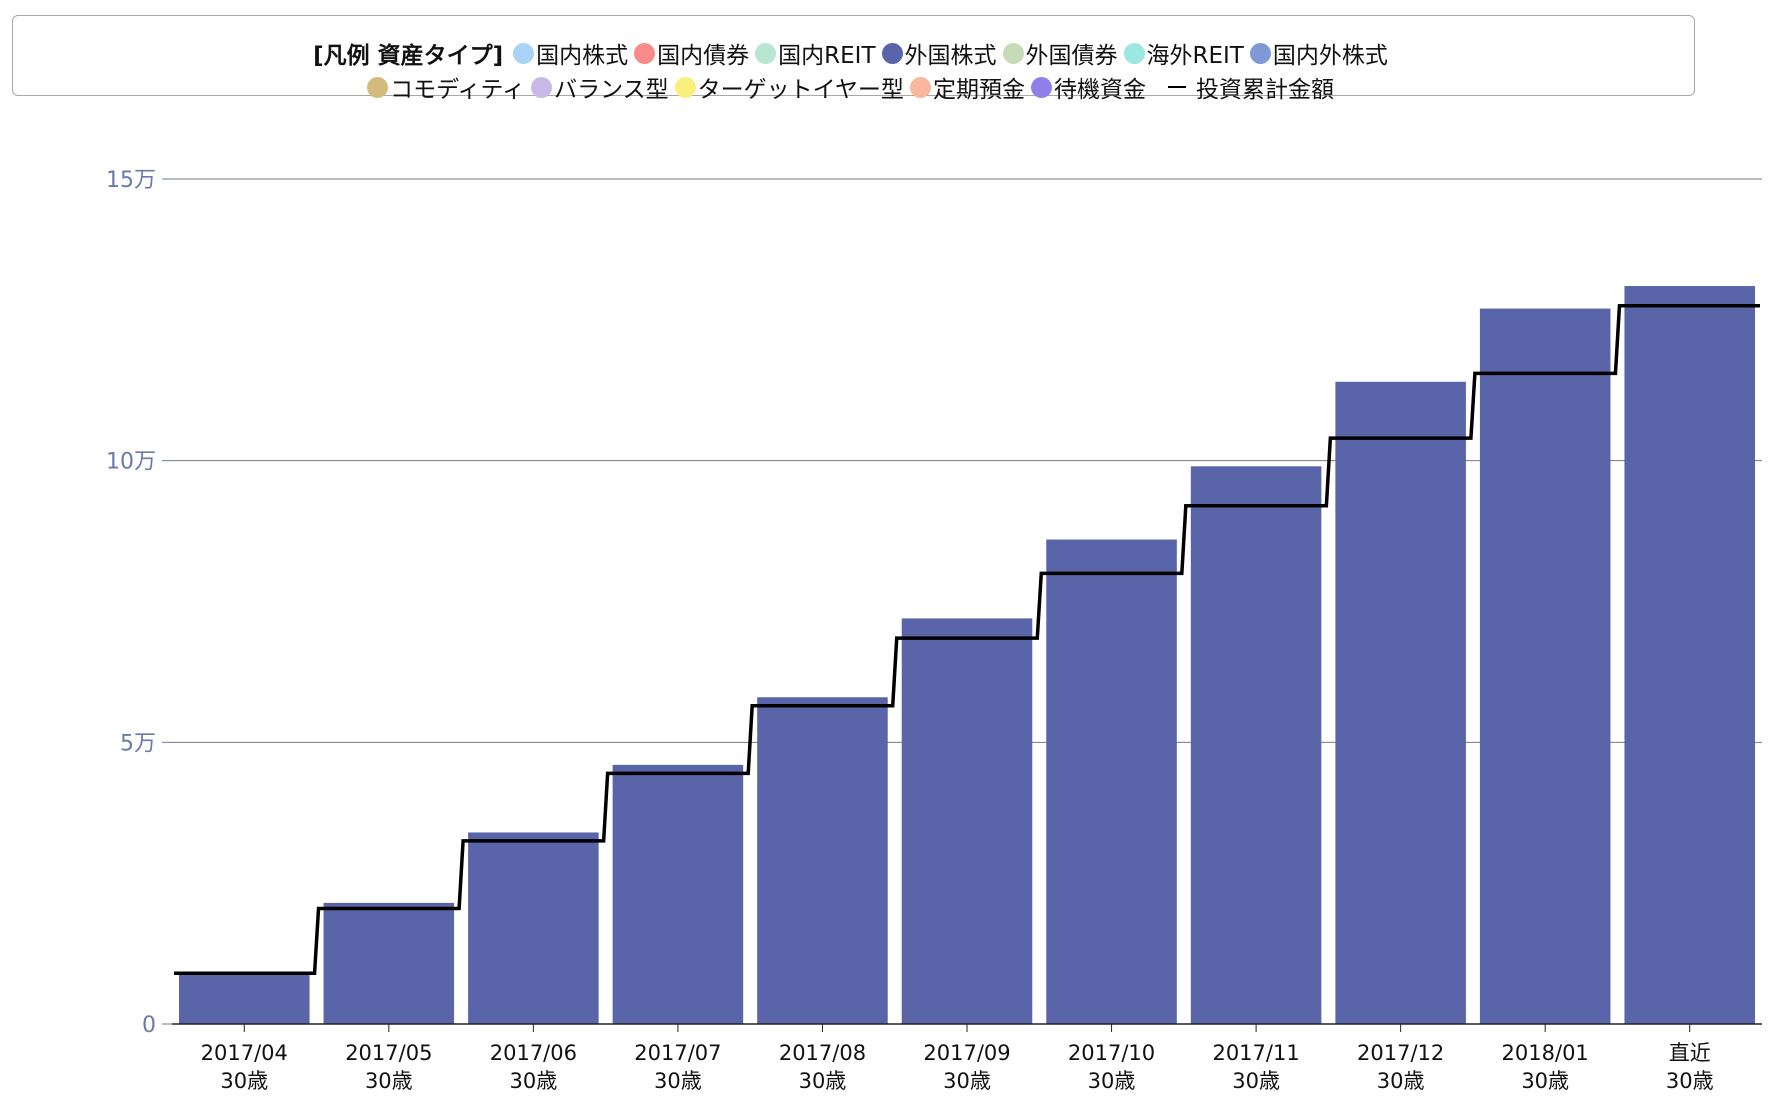  Describe the element at coordinates (1256, 745) in the screenshot. I see `bar-2017/11` at that location.